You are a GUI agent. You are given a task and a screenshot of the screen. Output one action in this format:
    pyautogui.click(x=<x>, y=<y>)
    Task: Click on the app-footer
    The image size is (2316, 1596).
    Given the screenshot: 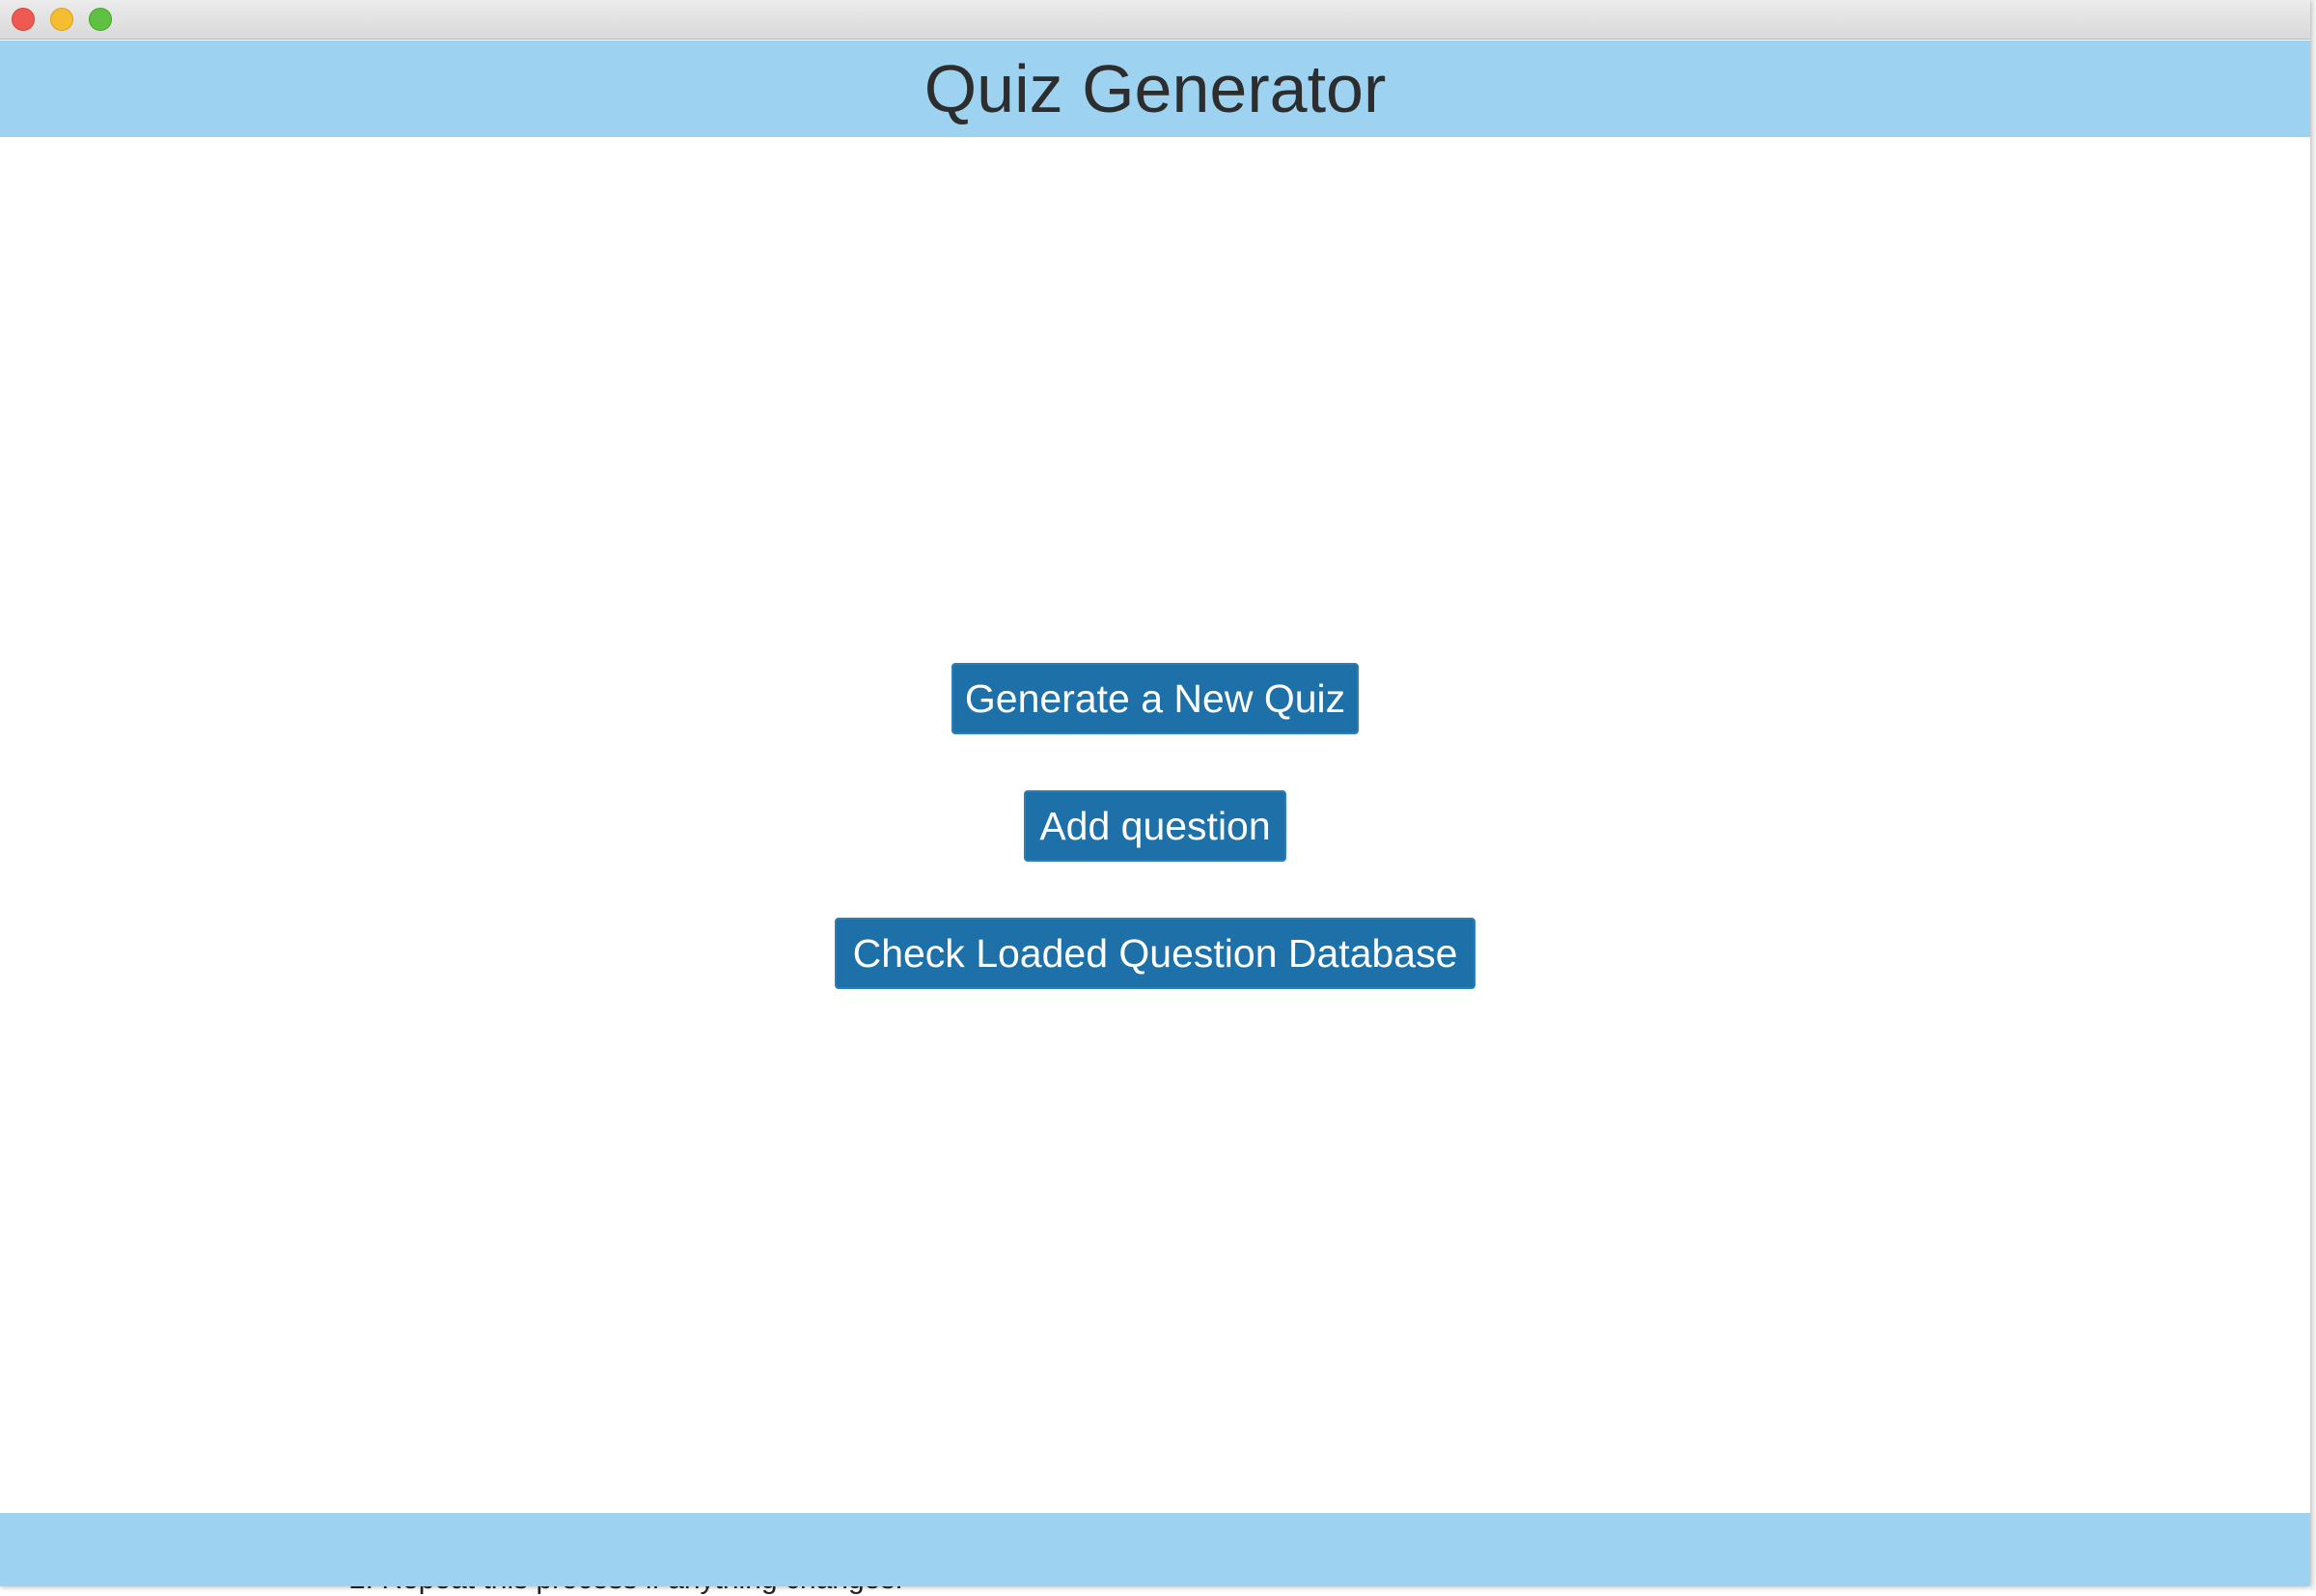 What is the action you would take?
    pyautogui.click(x=1155, y=1549)
    